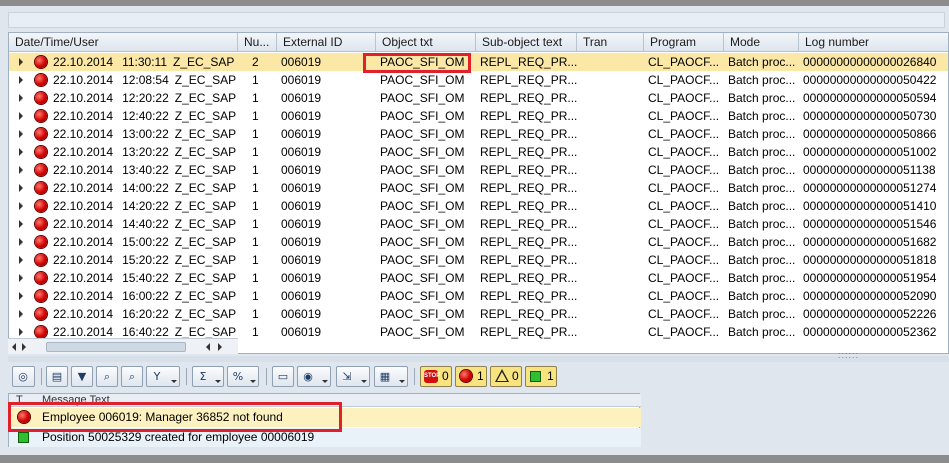 This screenshot has height=463, width=949. Describe the element at coordinates (870, 80) in the screenshot. I see `lognum-cell: 00000000000000050422` at that location.